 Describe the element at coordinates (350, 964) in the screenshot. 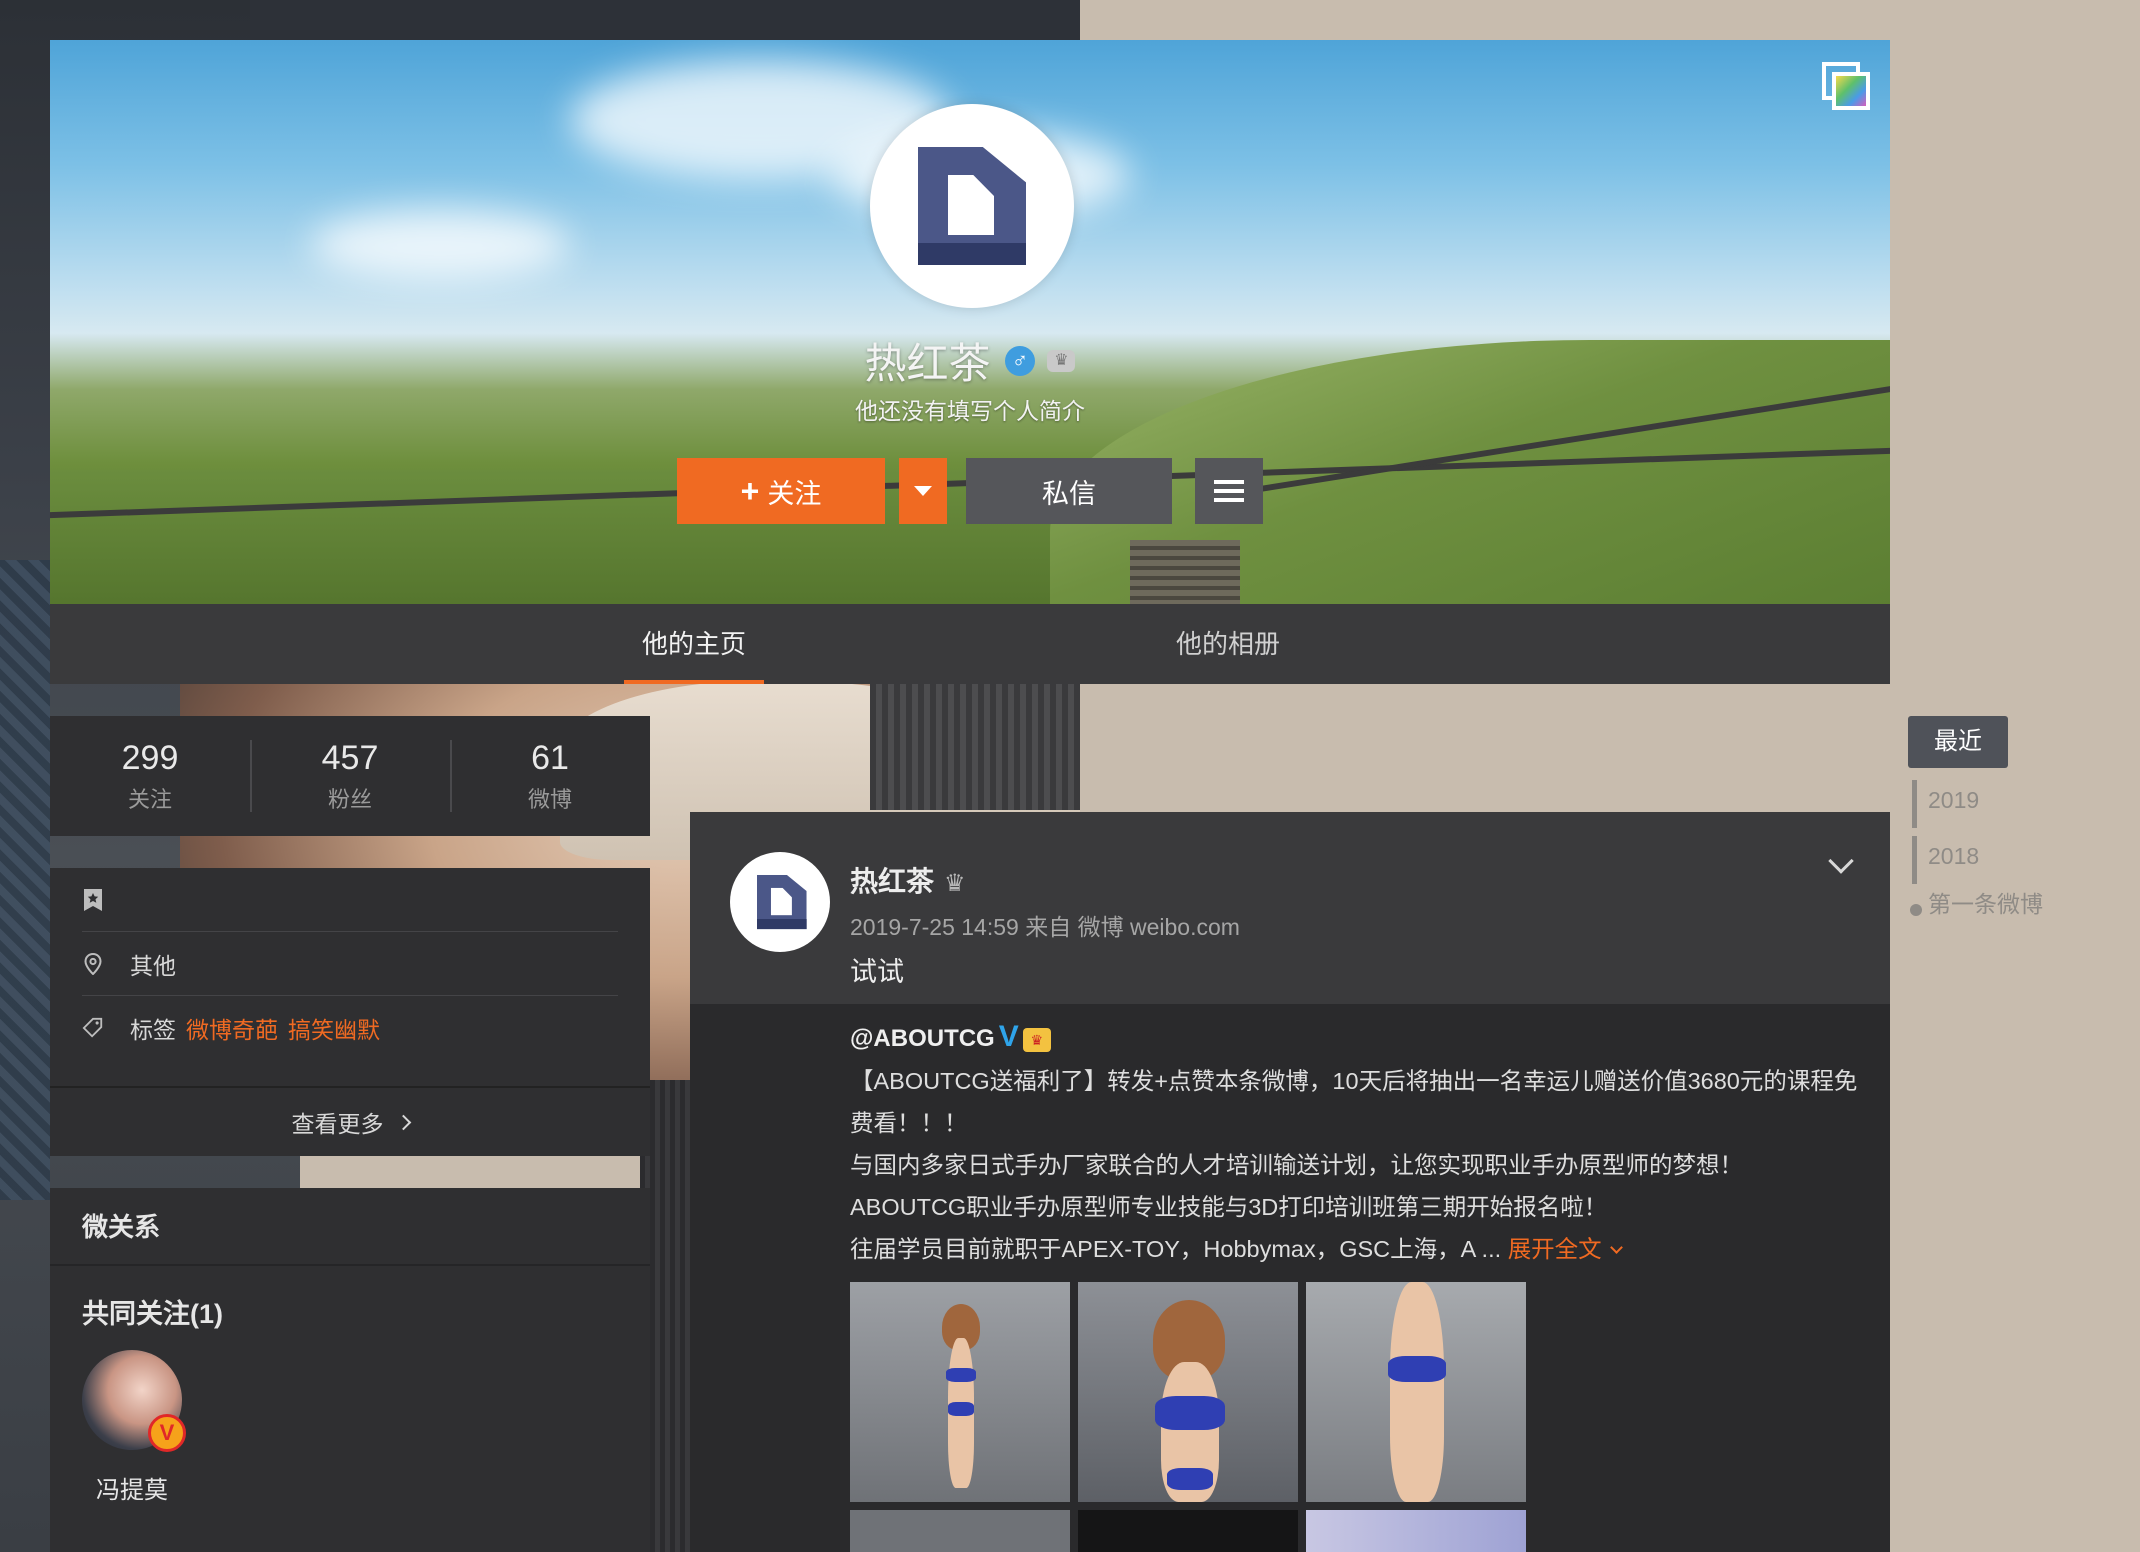

I see `info-row-location: 其他` at that location.